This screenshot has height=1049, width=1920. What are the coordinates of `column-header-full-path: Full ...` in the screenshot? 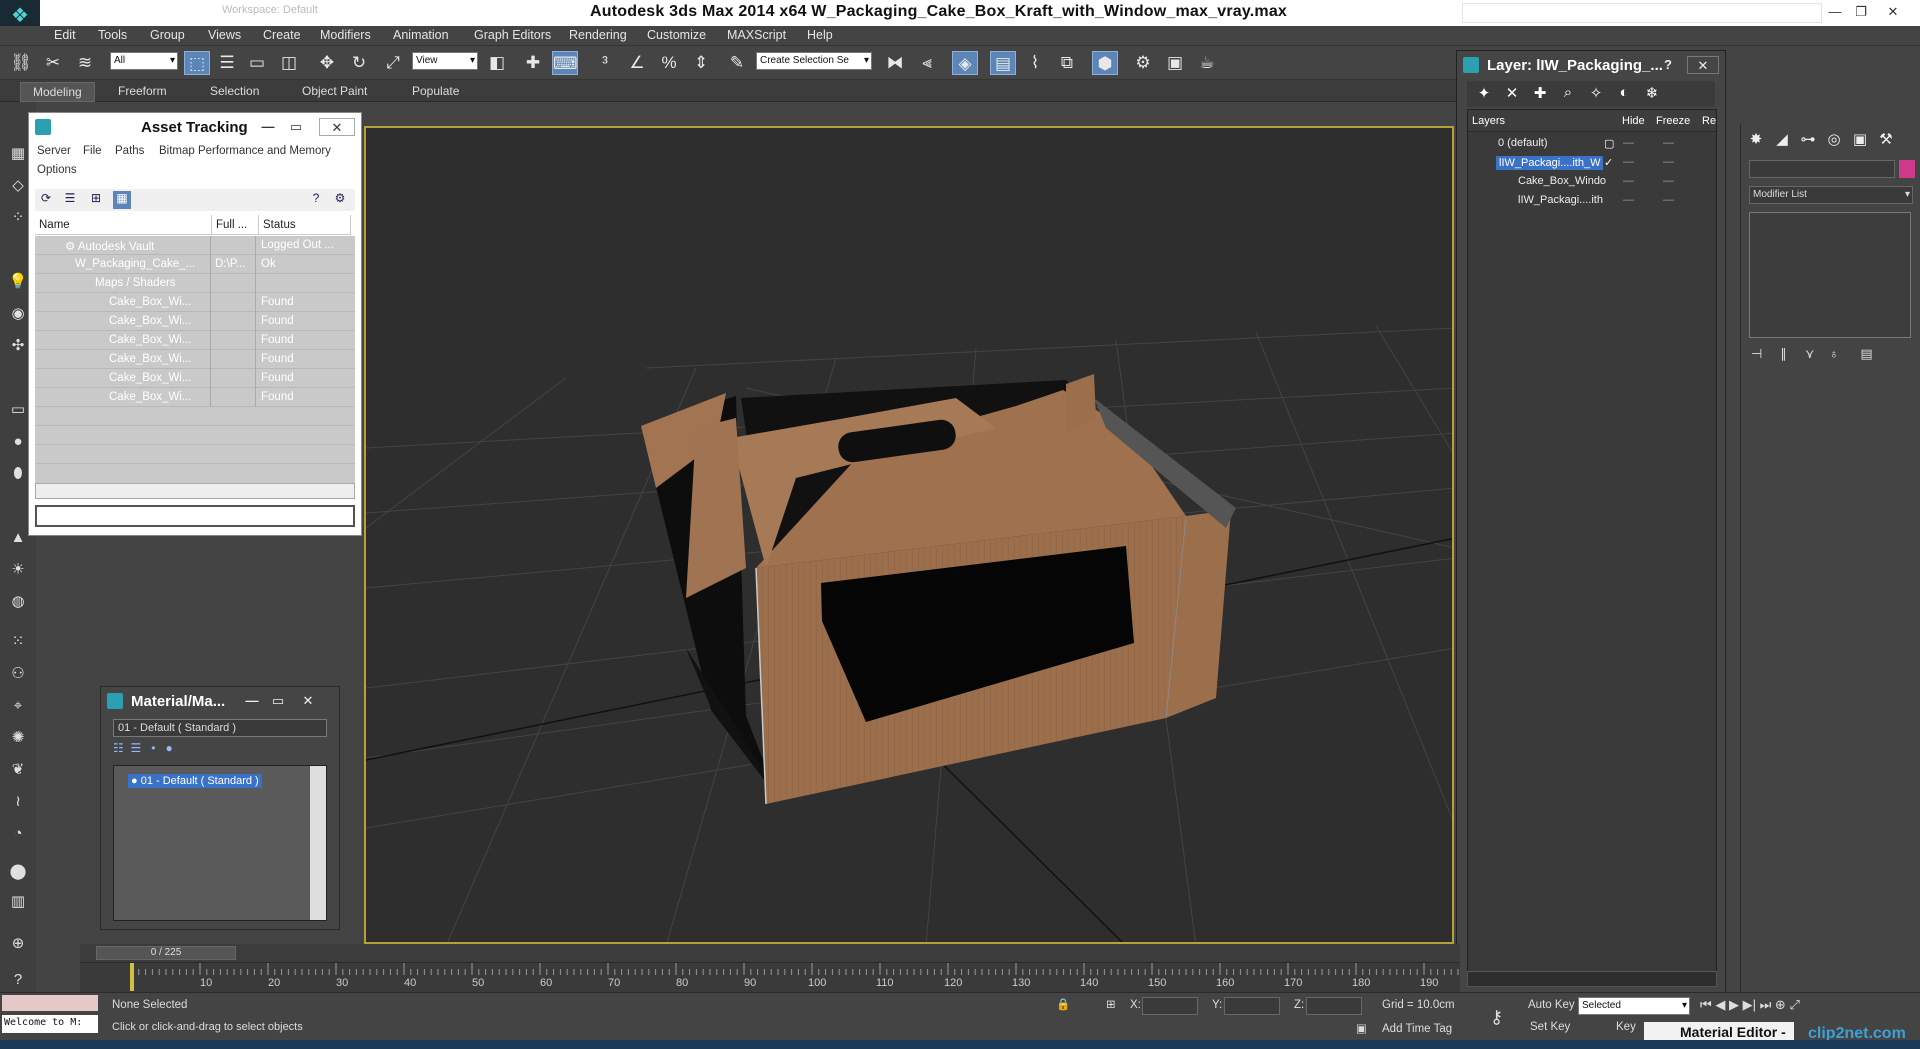 It's located at (235, 225).